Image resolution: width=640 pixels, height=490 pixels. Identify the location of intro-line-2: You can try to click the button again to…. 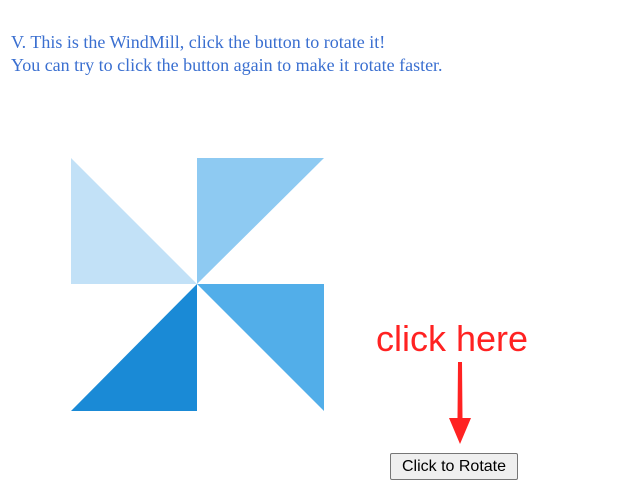
(227, 65).